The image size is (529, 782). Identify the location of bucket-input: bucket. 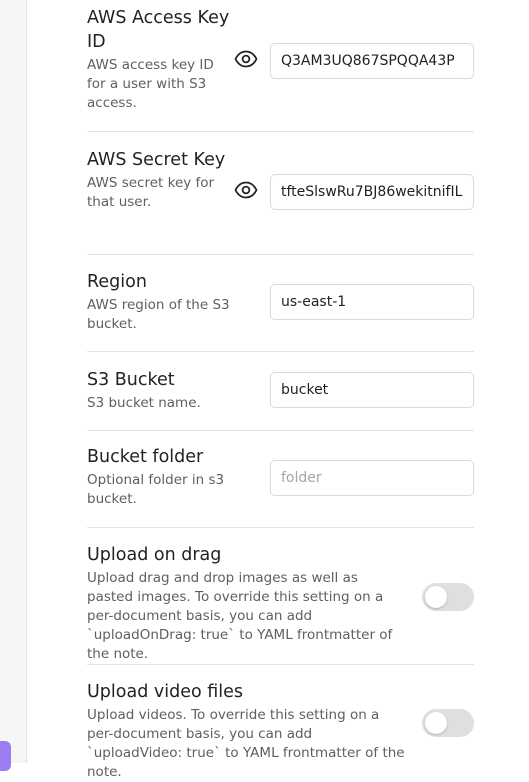
(372, 390).